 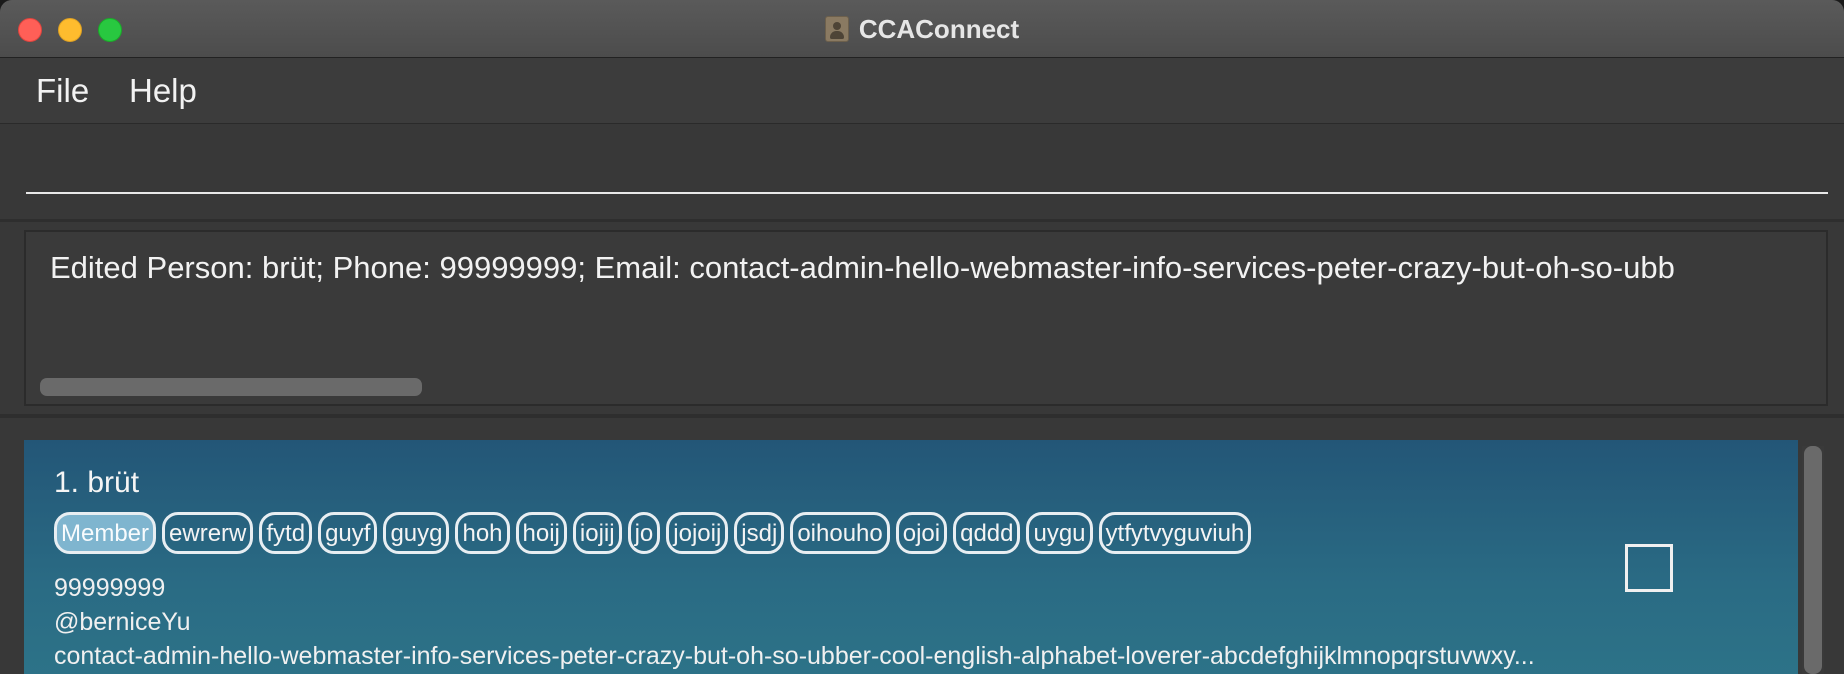 What do you see at coordinates (922, 220) in the screenshot?
I see `divider` at bounding box center [922, 220].